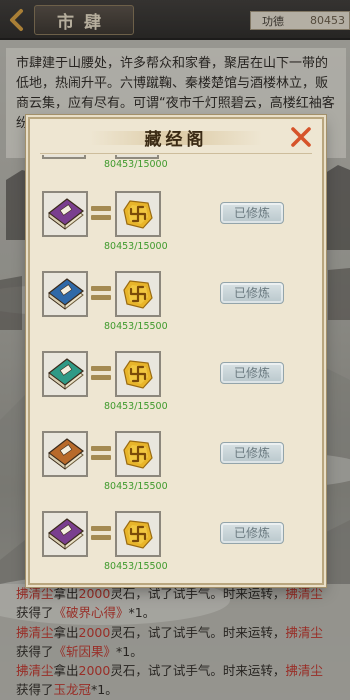 The height and width of the screenshot is (700, 350). I want to click on book-slot-partial, so click(64, 157).